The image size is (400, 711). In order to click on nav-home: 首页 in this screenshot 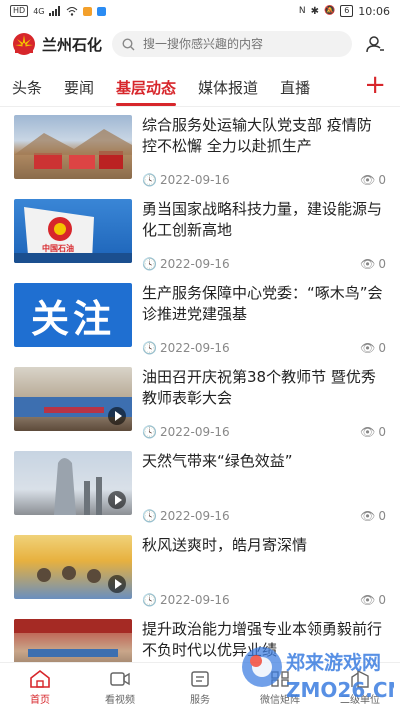, I will do `click(40, 687)`.